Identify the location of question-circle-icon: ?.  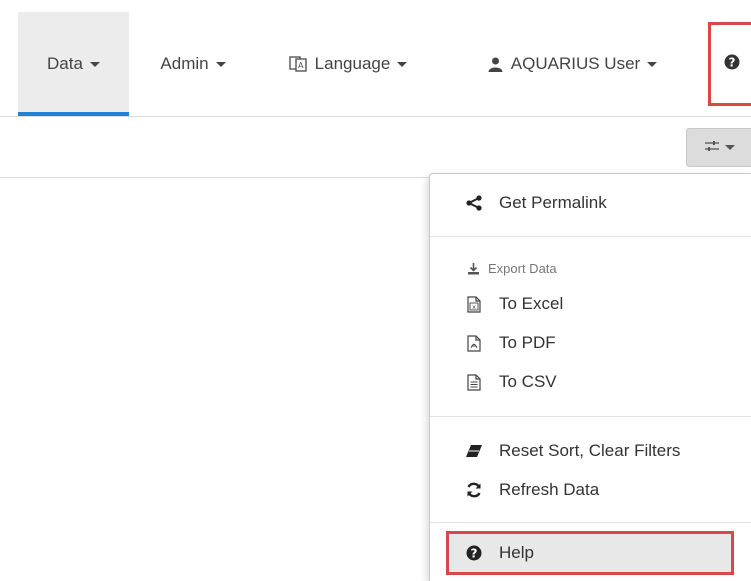
(474, 553).